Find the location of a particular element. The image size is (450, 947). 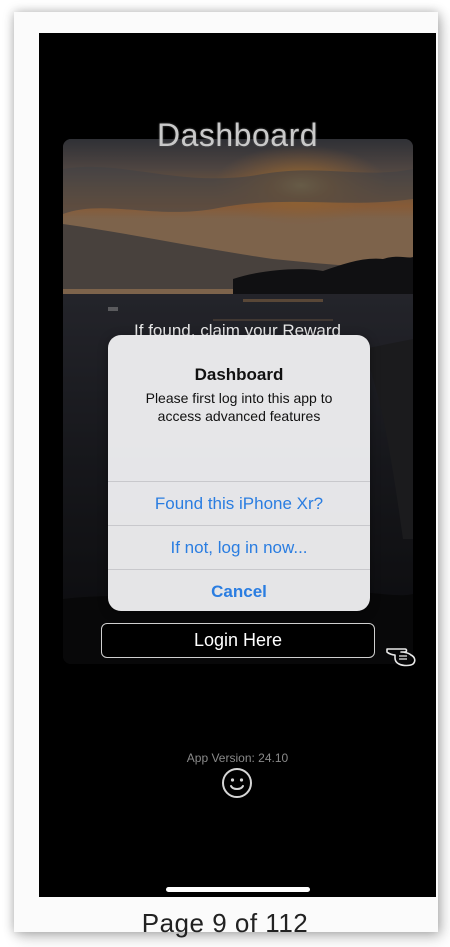

app-version-label: App Version: 24.10 is located at coordinates (237, 758).